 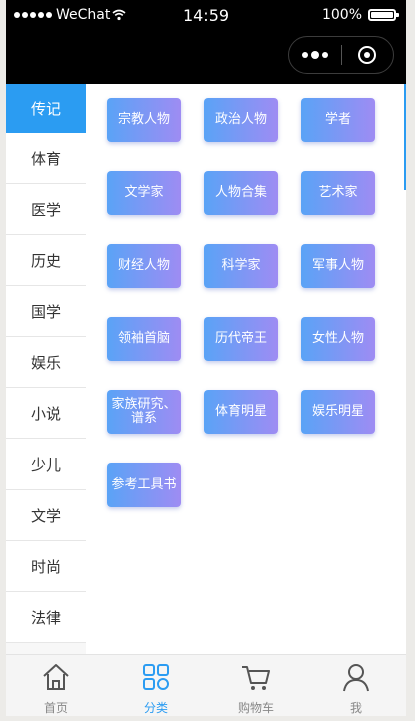 What do you see at coordinates (155, 708) in the screenshot?
I see `tab-label: 分类` at bounding box center [155, 708].